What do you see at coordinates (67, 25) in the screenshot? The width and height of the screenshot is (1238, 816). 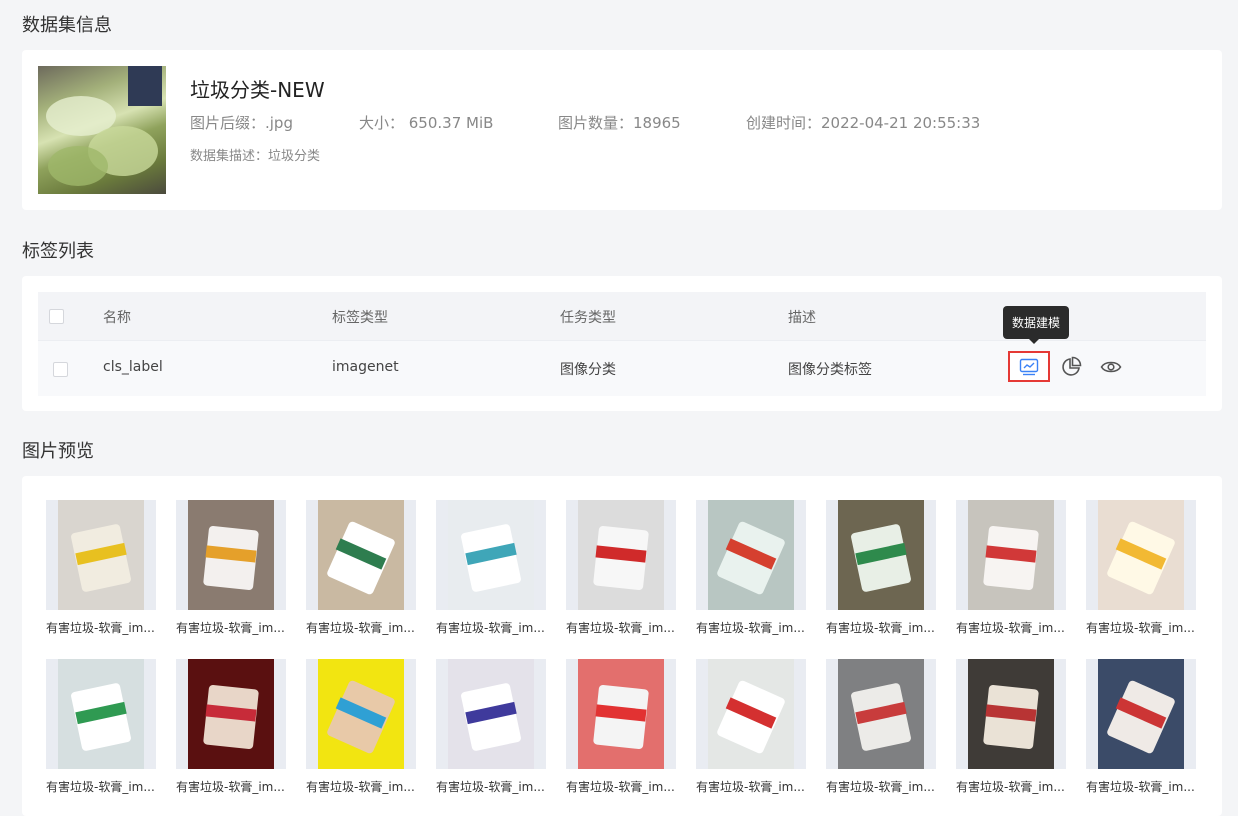 I see `dataset-info-title: 数据集信息` at bounding box center [67, 25].